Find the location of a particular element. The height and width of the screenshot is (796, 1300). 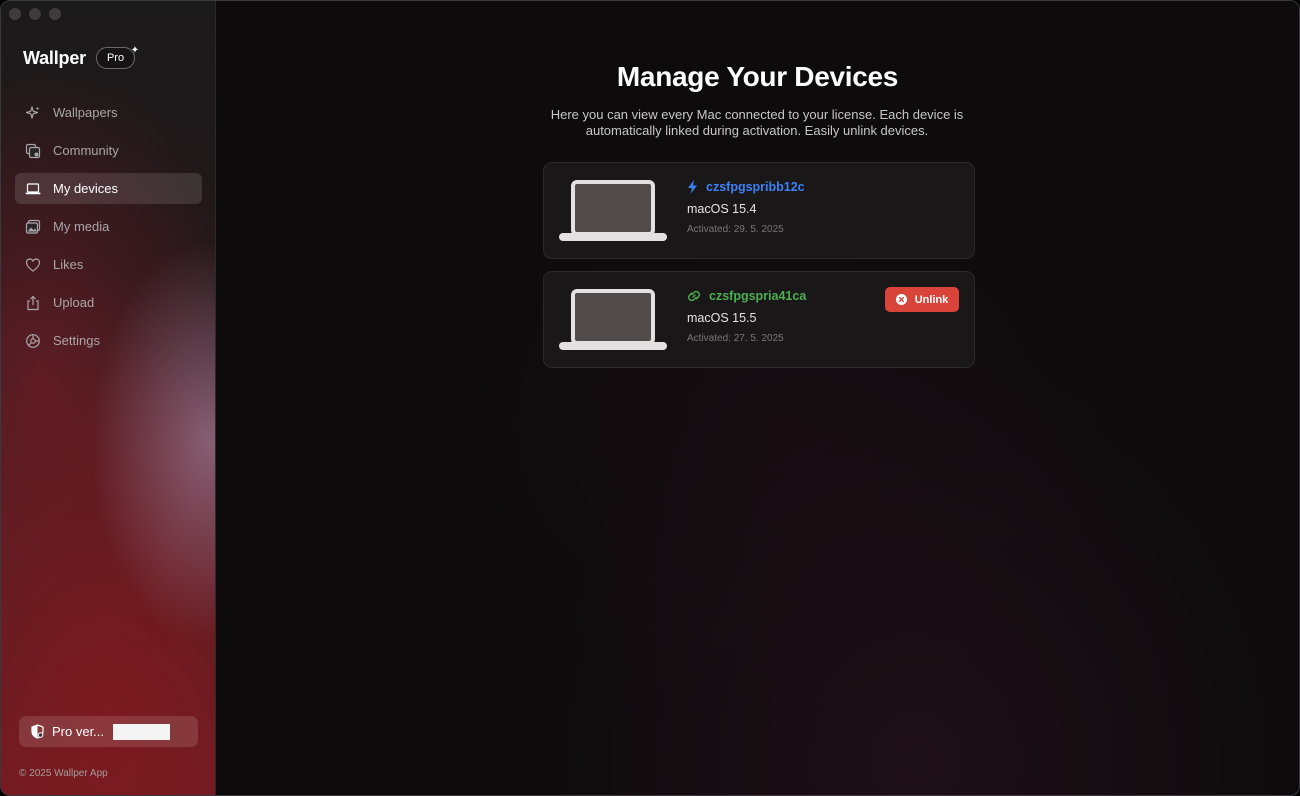

close-window-button is located at coordinates (15, 14).